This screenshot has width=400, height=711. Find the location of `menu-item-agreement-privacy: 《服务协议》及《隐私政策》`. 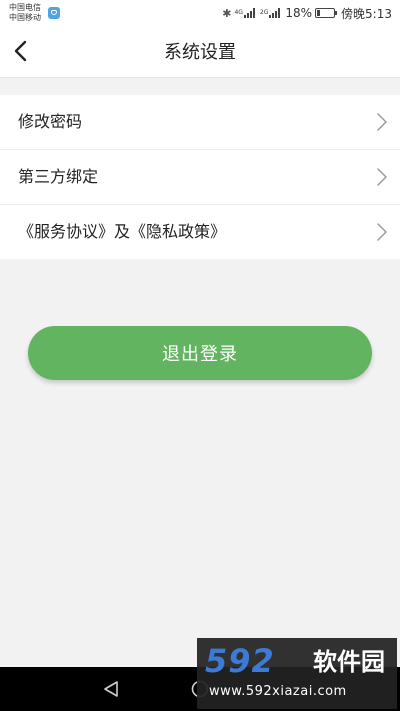

menu-item-agreement-privacy: 《服务协议》及《隐私政策》 is located at coordinates (200, 232).